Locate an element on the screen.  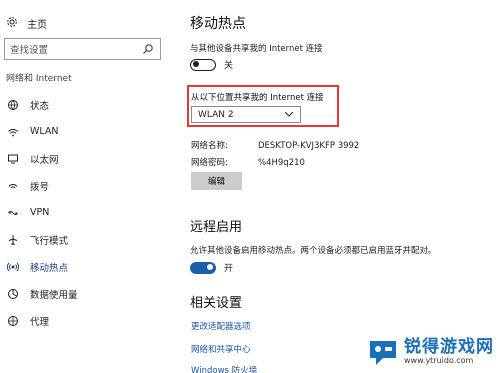
sidebar-item-vpn: VPN is located at coordinates (85, 212).